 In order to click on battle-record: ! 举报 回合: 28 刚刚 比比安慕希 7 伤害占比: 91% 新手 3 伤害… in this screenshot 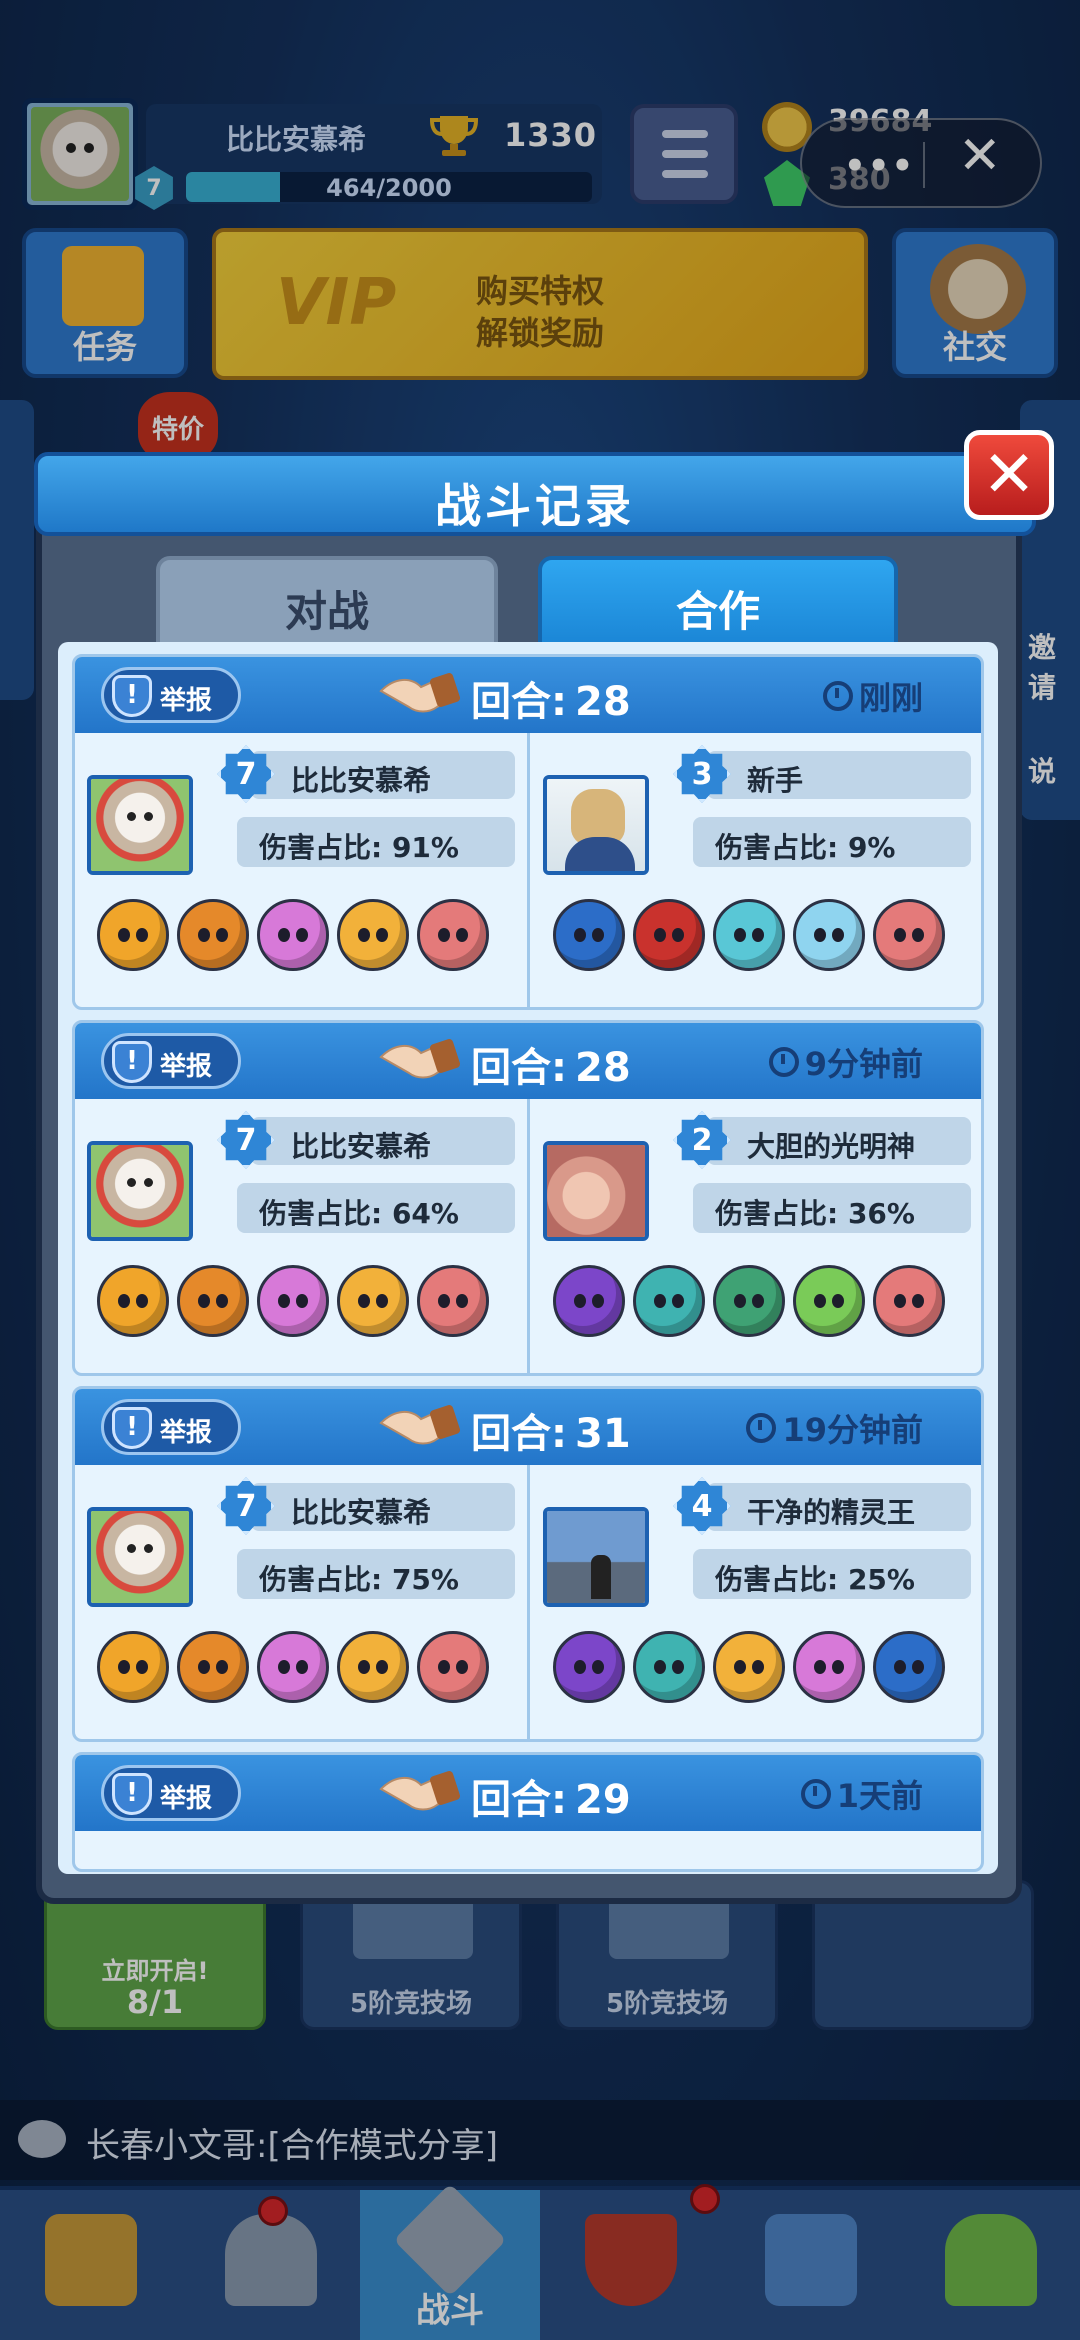, I will do `click(528, 832)`.